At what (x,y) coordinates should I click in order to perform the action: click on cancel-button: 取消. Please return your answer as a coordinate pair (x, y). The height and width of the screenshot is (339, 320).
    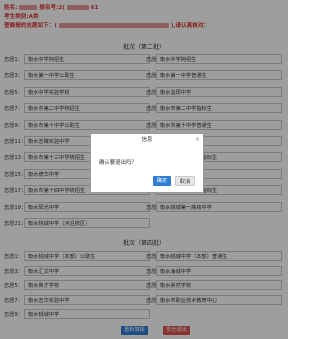
    Looking at the image, I should click on (185, 181).